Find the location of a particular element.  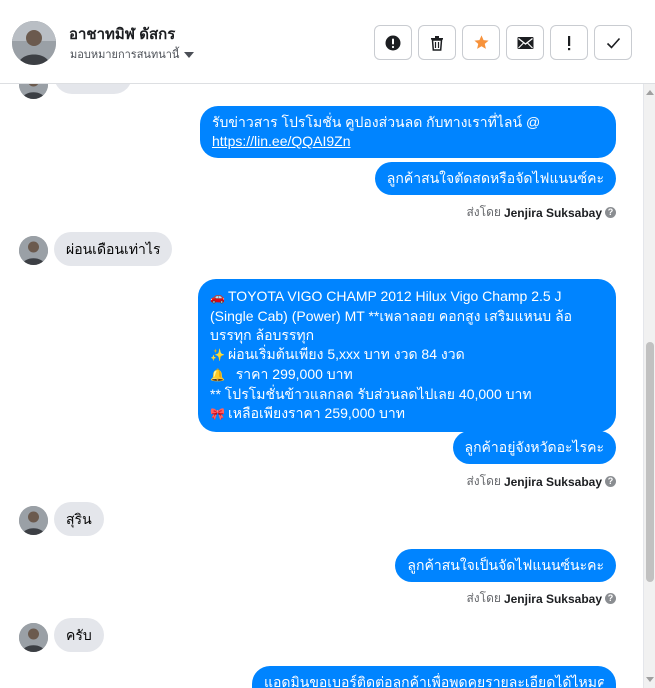

report-spam-button is located at coordinates (393, 42).